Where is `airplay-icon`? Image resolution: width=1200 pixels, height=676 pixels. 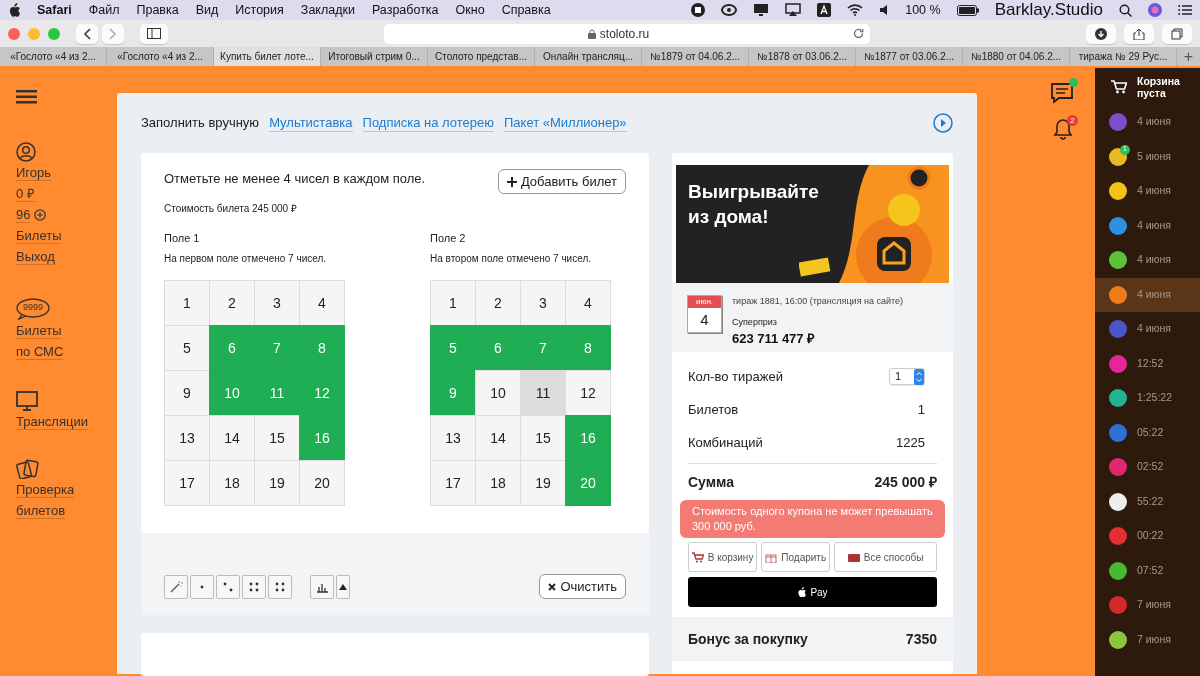 airplay-icon is located at coordinates (793, 10).